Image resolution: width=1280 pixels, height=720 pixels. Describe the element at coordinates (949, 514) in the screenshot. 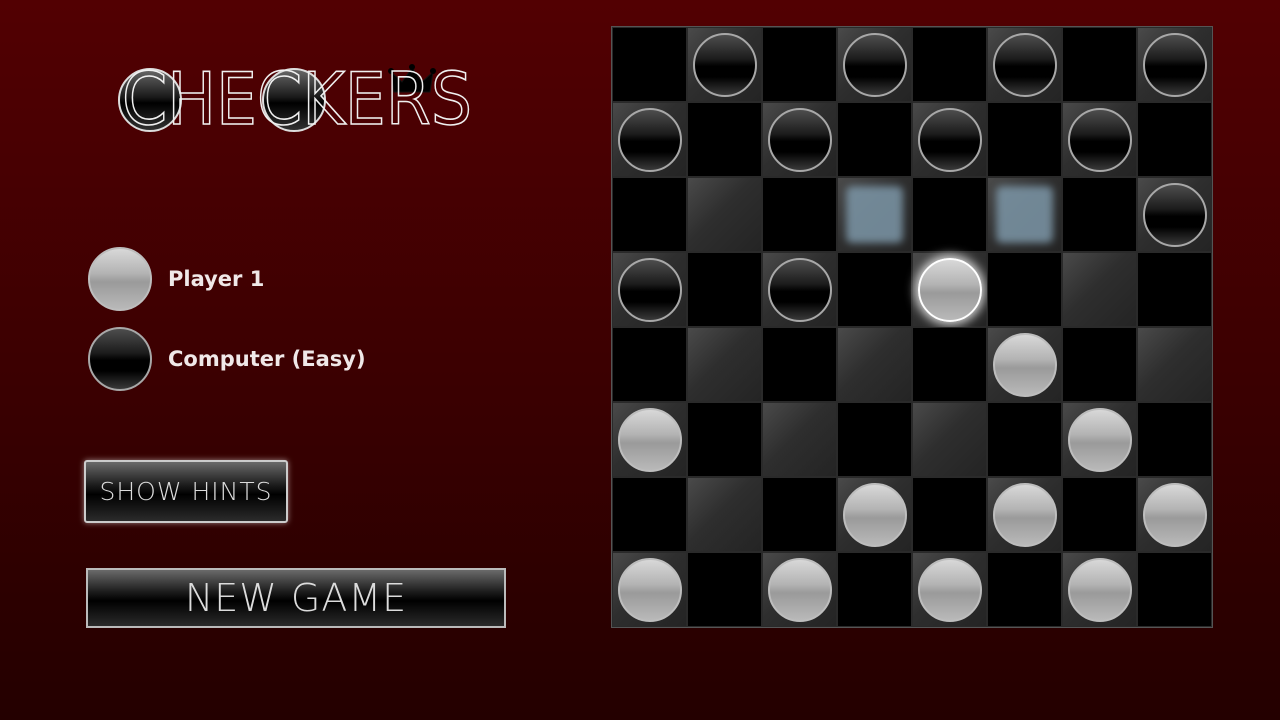

I see `board-square-r6-c4` at that location.